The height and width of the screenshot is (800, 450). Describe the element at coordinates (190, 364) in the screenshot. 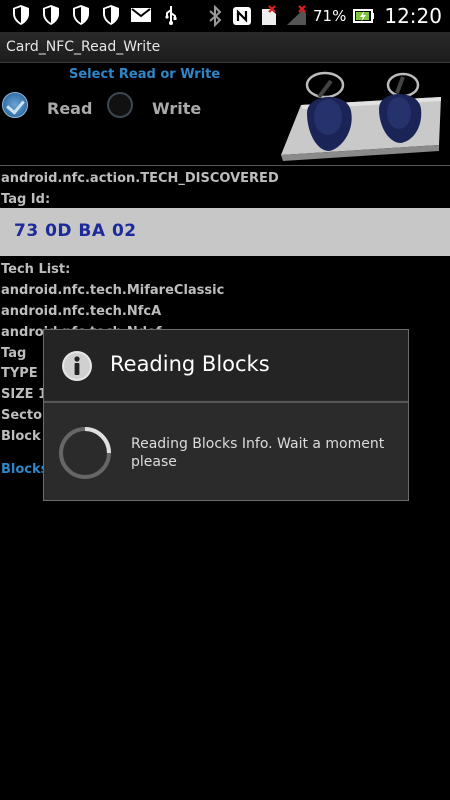

I see `dialog-title: Reading Blocks` at that location.